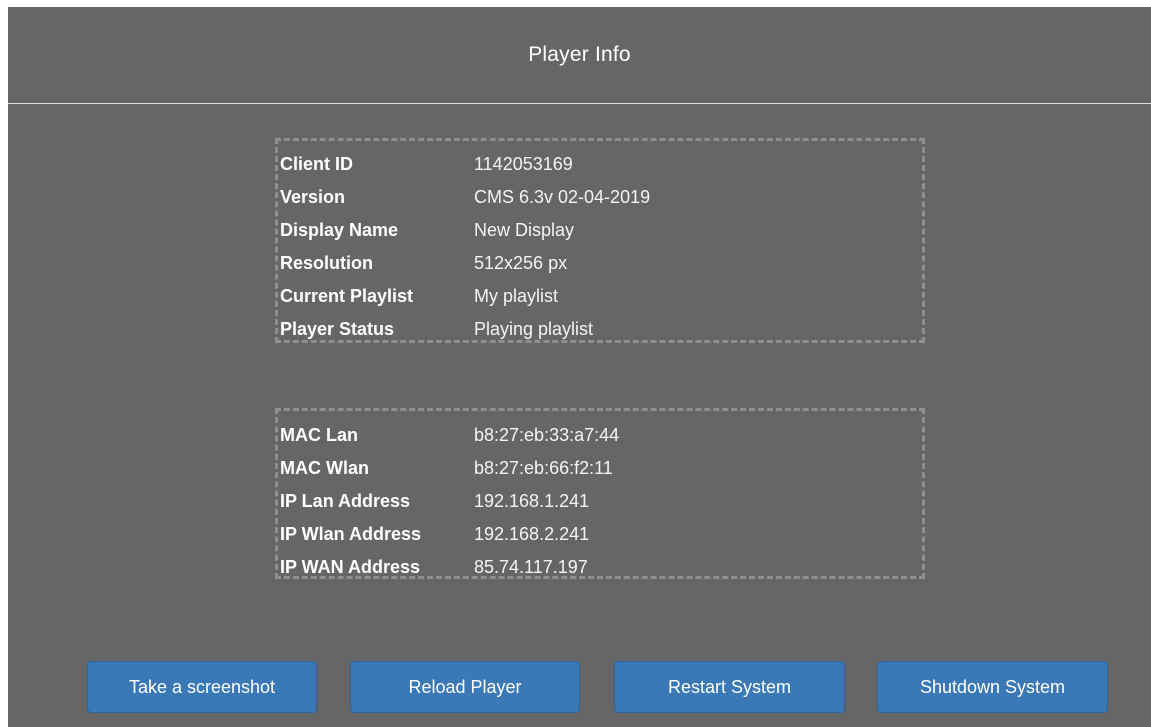 This screenshot has height=727, width=1151. Describe the element at coordinates (324, 468) in the screenshot. I see `mac-wlan-label: MAC Wlan` at that location.